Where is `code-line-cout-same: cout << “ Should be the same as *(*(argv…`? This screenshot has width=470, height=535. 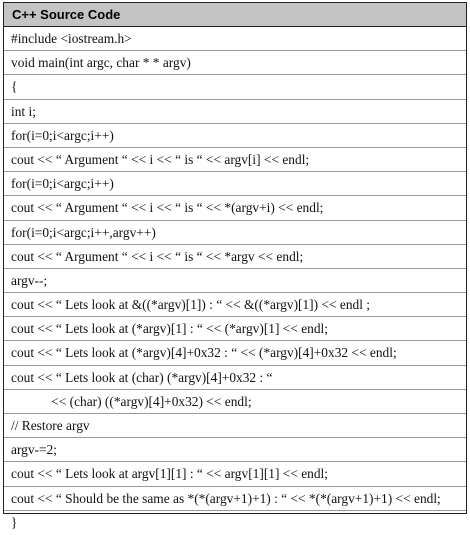
code-line-cout-same: cout << “ Should be the same as *(*(argv… is located at coordinates (235, 499).